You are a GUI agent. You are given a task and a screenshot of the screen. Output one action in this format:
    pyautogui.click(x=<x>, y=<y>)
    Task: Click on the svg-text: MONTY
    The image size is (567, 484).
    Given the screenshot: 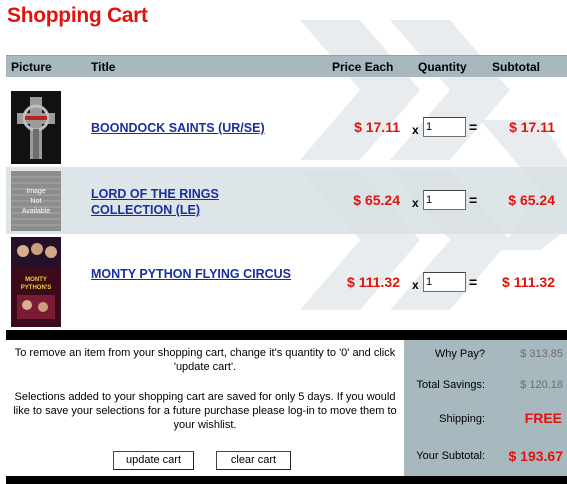 What is the action you would take?
    pyautogui.click(x=36, y=280)
    